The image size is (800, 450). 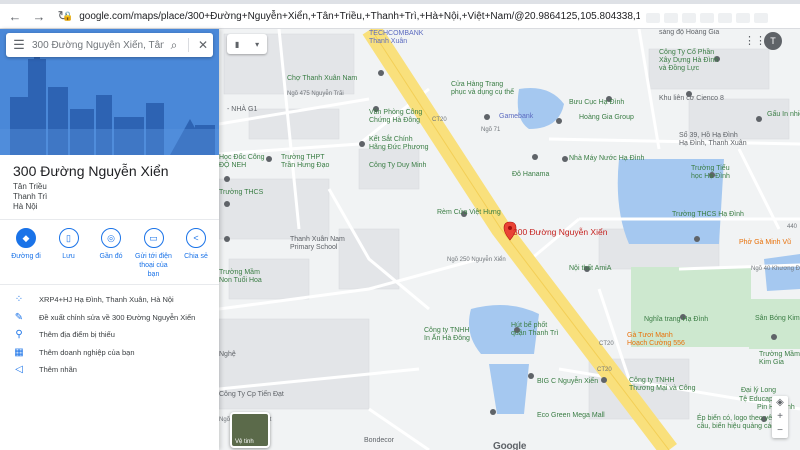 I want to click on map-label: Nội thất AmiA, so click(x=590, y=268).